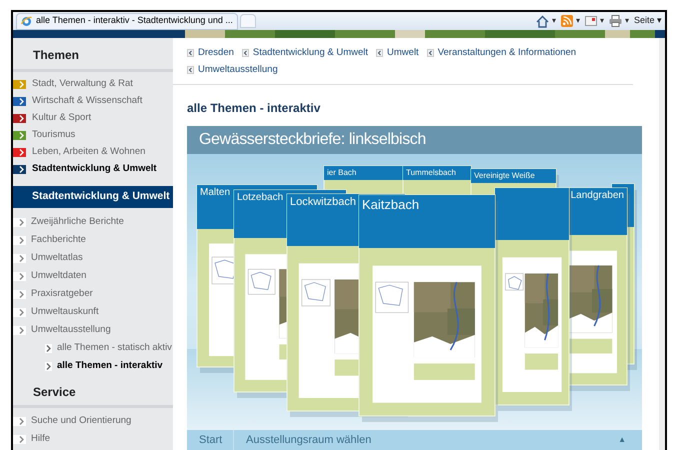 This screenshot has width=675, height=450. What do you see at coordinates (215, 193) in the screenshot?
I see `poster-title: Malten` at bounding box center [215, 193].